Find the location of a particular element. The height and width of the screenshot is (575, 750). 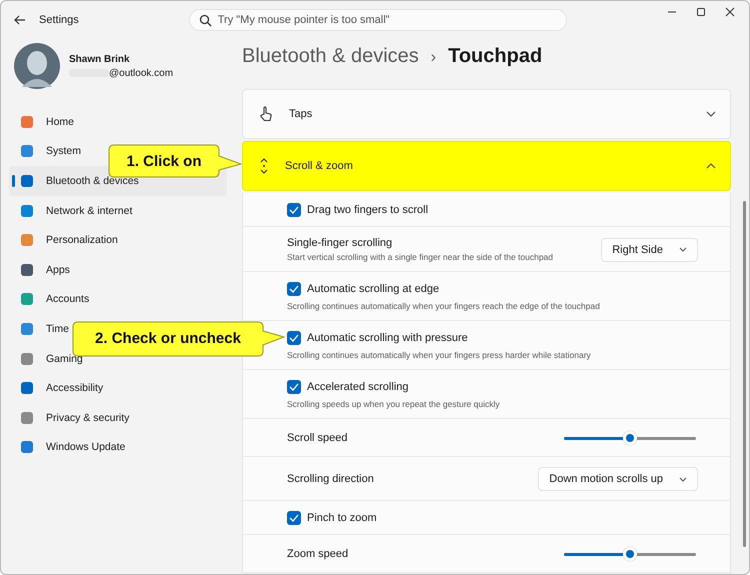

user-email: @outlook.com is located at coordinates (141, 73).